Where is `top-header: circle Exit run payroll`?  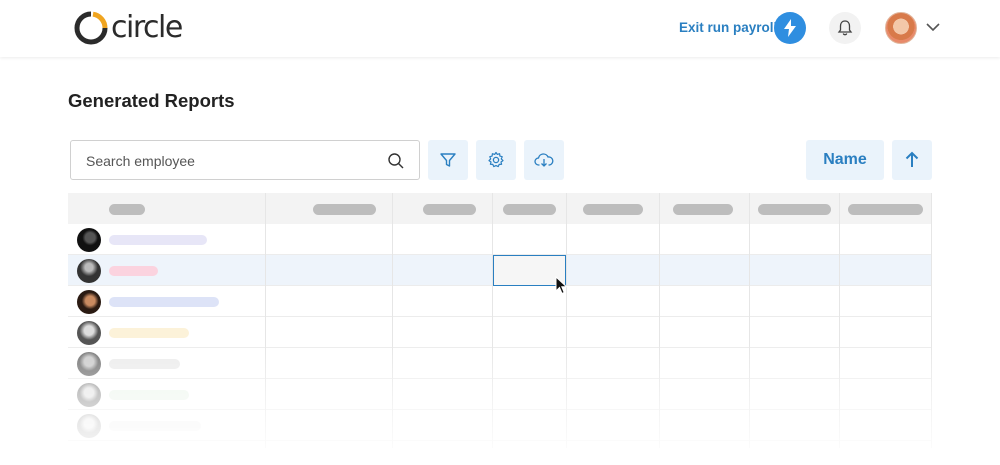
top-header: circle Exit run payroll is located at coordinates (500, 28).